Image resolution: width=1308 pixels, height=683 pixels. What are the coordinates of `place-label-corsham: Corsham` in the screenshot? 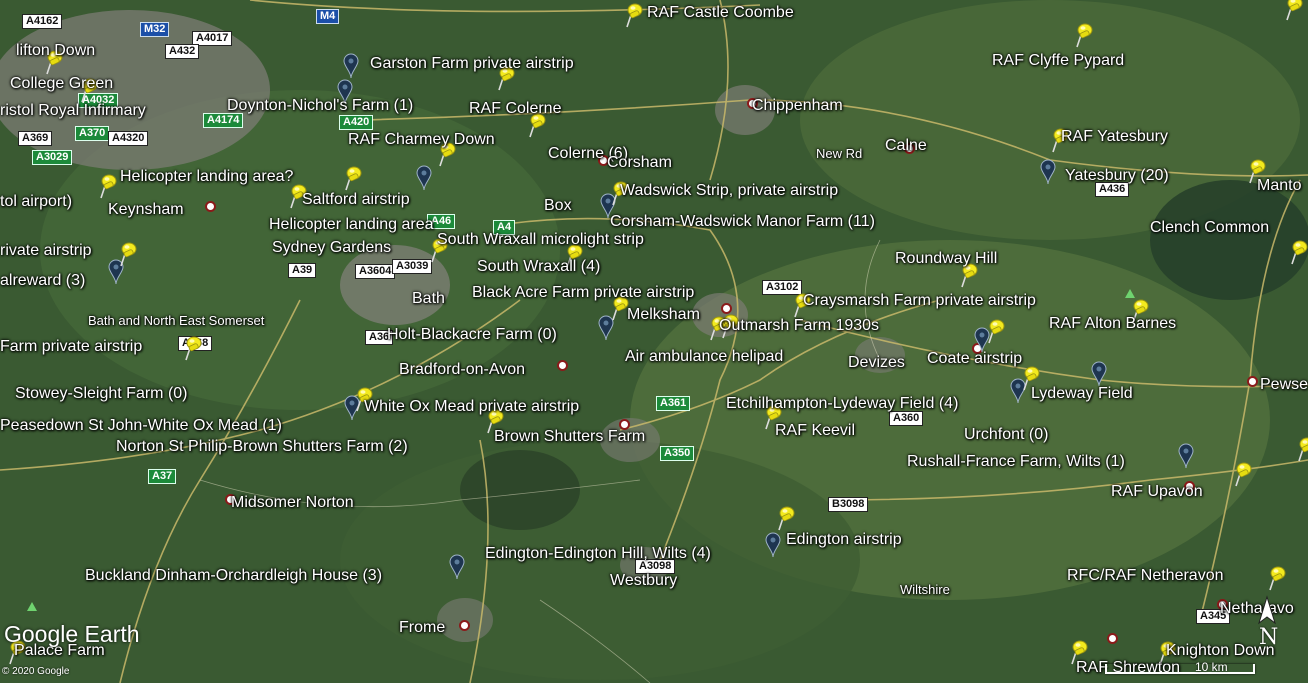 It's located at (639, 163).